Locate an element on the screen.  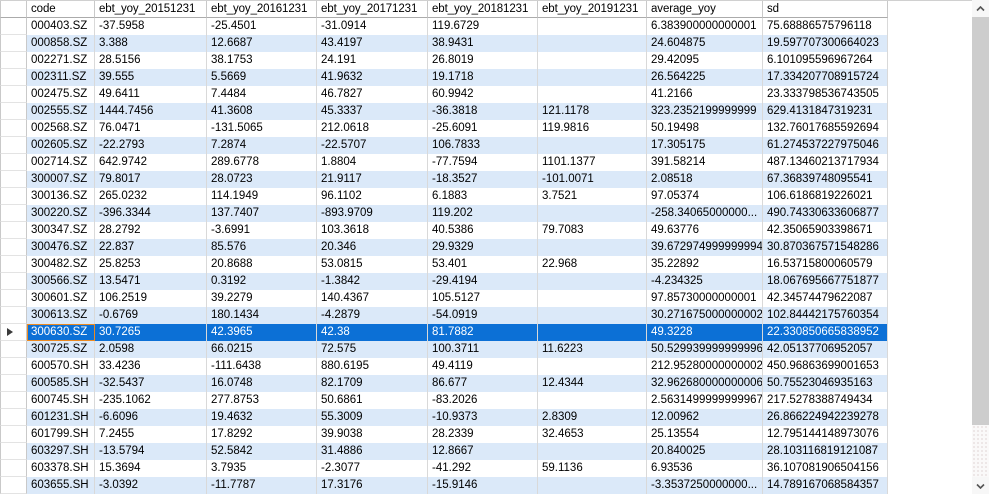
cell-code: 002271.SZ is located at coordinates (61, 60).